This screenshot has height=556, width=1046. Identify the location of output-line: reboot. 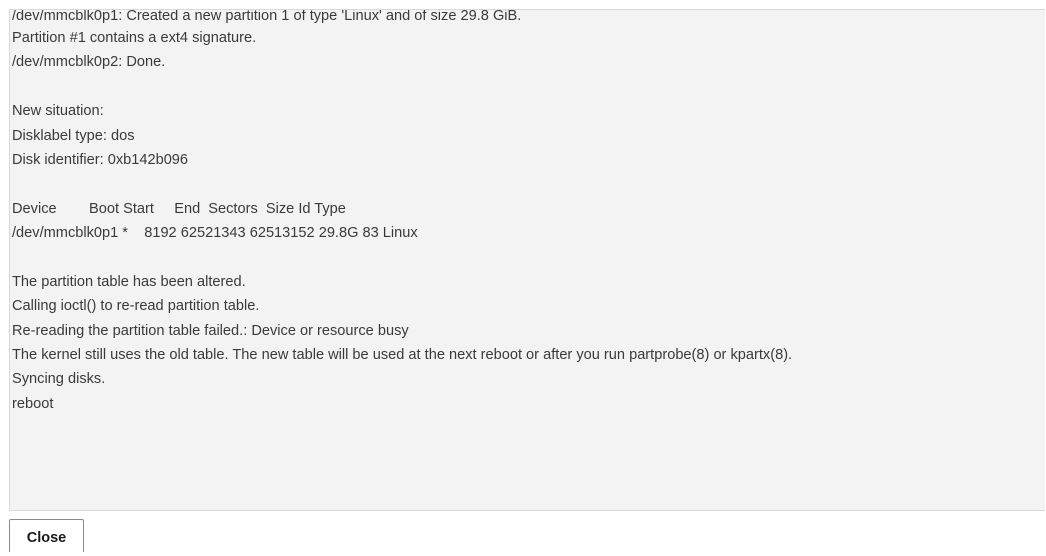
(33, 403).